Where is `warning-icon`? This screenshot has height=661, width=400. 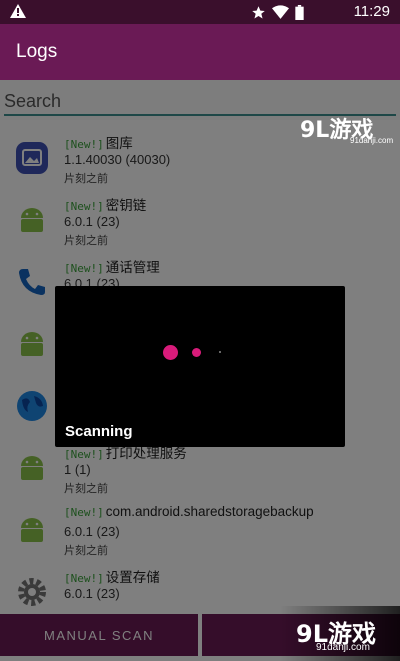 warning-icon is located at coordinates (18, 11).